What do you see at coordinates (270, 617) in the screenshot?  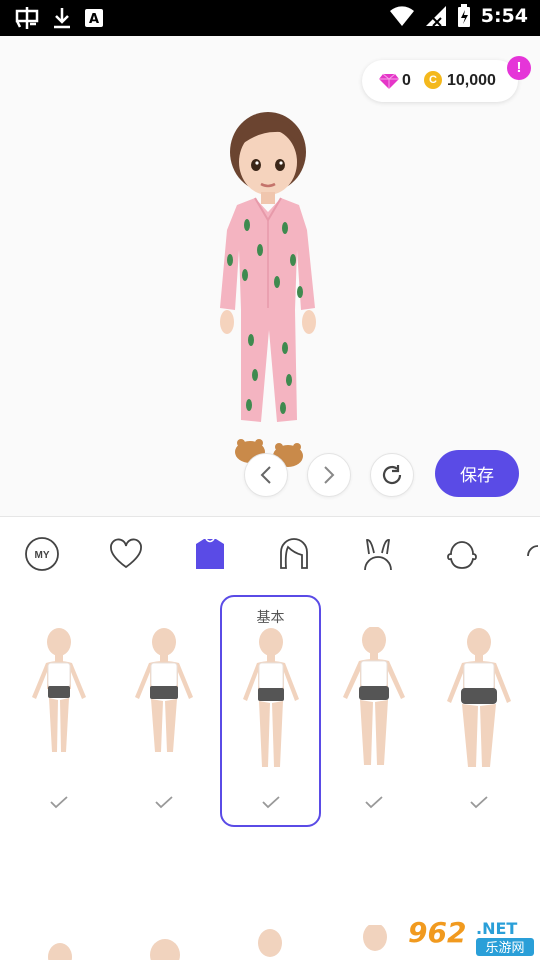 I see `body-type-label: 基本` at bounding box center [270, 617].